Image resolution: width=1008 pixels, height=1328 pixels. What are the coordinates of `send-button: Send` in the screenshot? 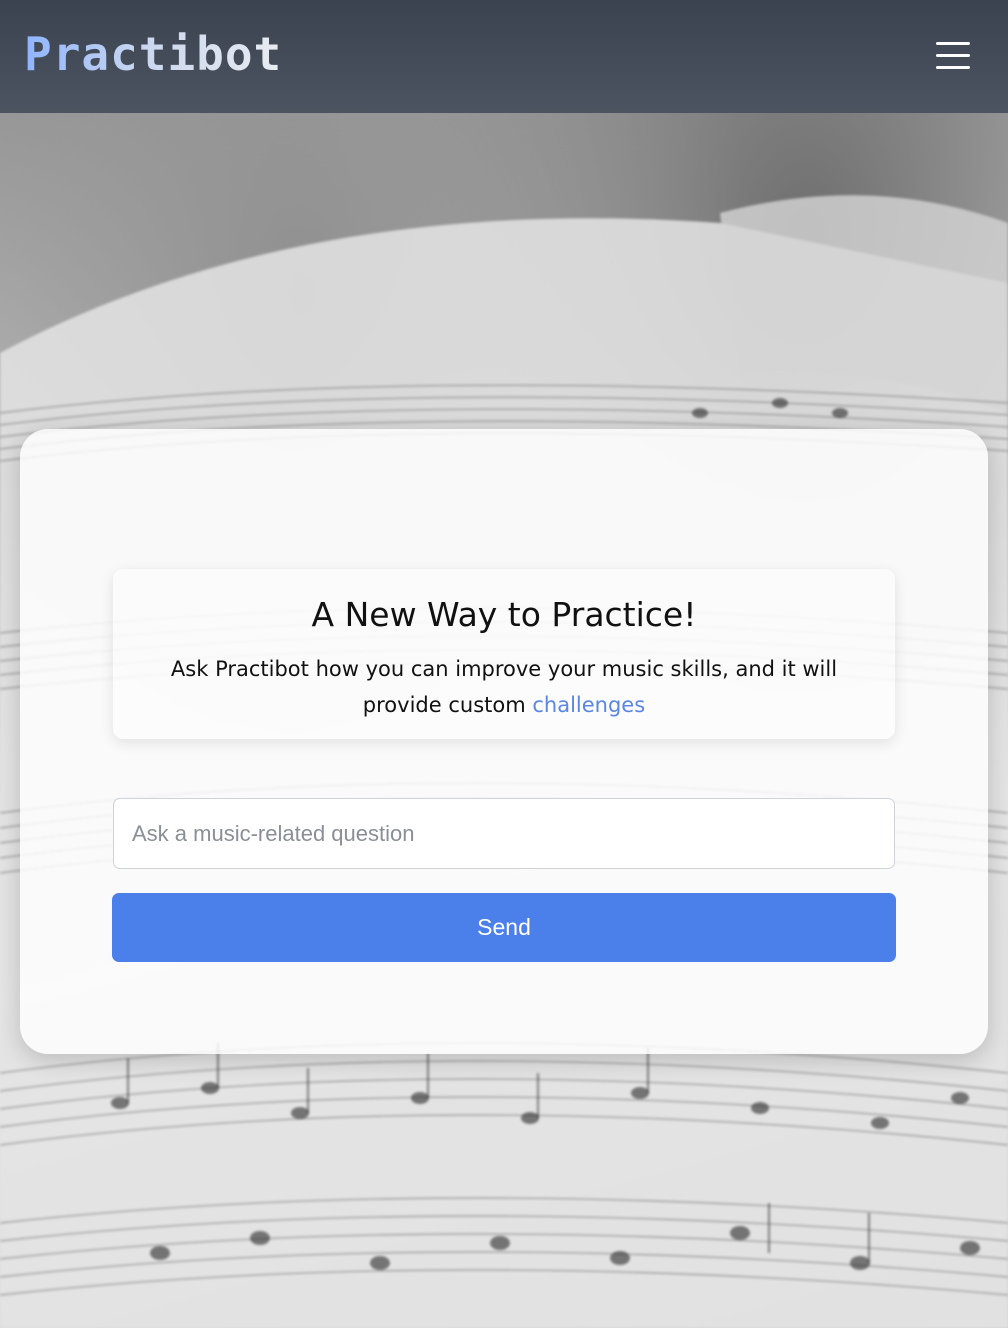 It's located at (504, 927).